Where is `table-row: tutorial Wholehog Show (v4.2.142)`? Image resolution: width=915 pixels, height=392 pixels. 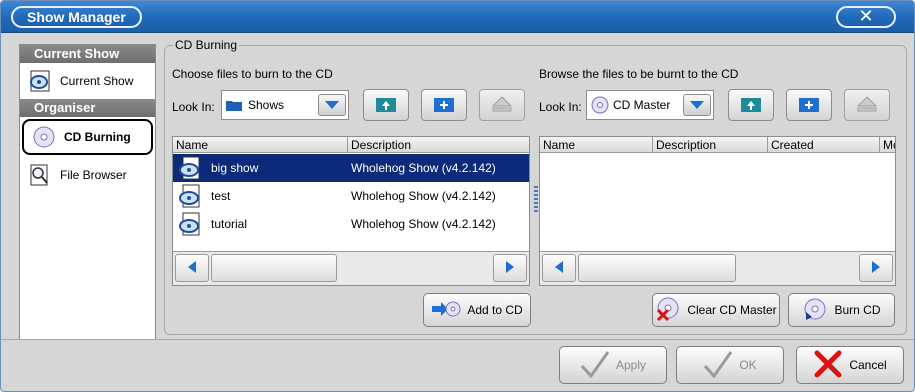
table-row: tutorial Wholehog Show (v4.2.142) is located at coordinates (351, 224).